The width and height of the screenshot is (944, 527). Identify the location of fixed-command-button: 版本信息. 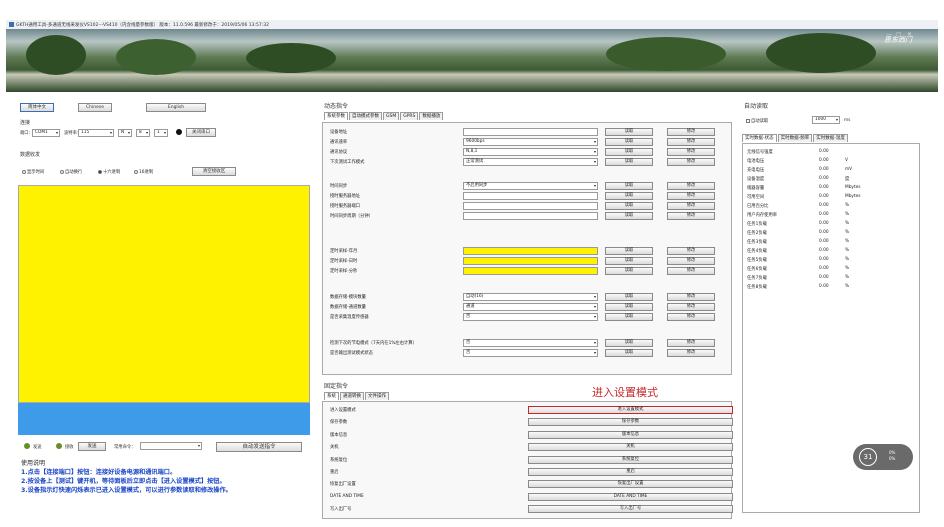
(630, 434).